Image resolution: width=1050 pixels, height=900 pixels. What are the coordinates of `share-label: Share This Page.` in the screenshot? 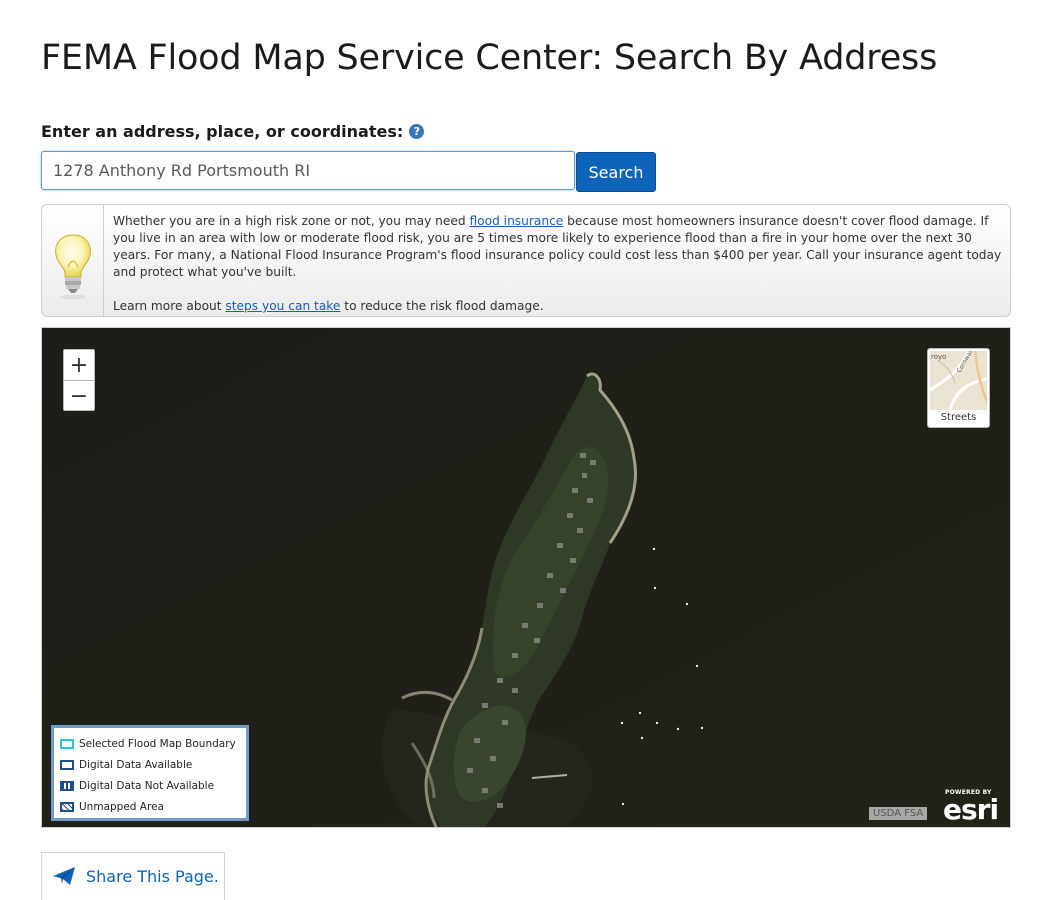 It's located at (152, 876).